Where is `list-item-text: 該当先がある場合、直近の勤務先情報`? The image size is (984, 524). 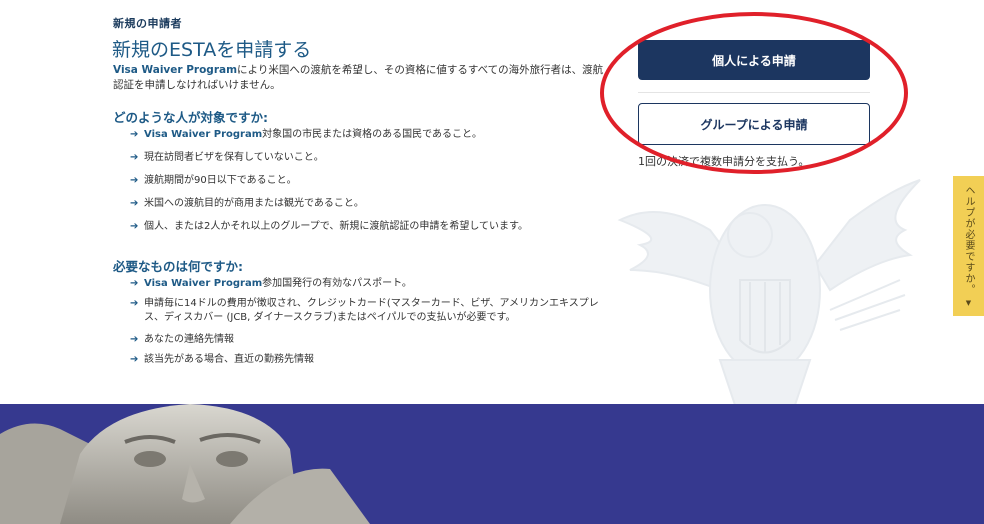
list-item-text: 該当先がある場合、直近の勤務先情報 is located at coordinates (229, 359).